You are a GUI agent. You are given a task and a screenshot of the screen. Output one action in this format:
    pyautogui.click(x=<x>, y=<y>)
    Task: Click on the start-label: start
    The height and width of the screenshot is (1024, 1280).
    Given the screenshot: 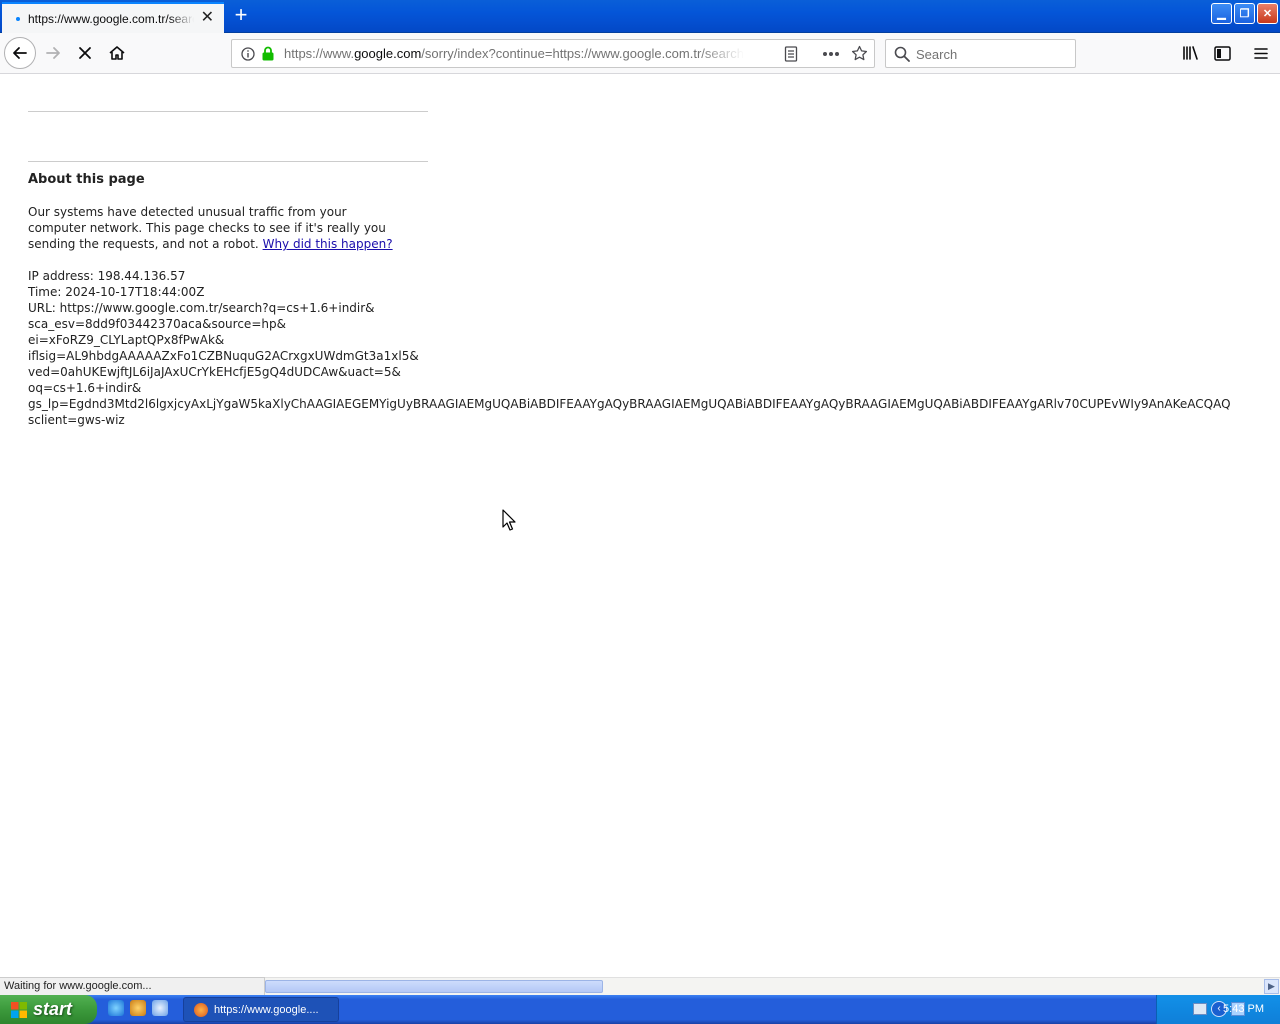 What is the action you would take?
    pyautogui.click(x=53, y=1009)
    